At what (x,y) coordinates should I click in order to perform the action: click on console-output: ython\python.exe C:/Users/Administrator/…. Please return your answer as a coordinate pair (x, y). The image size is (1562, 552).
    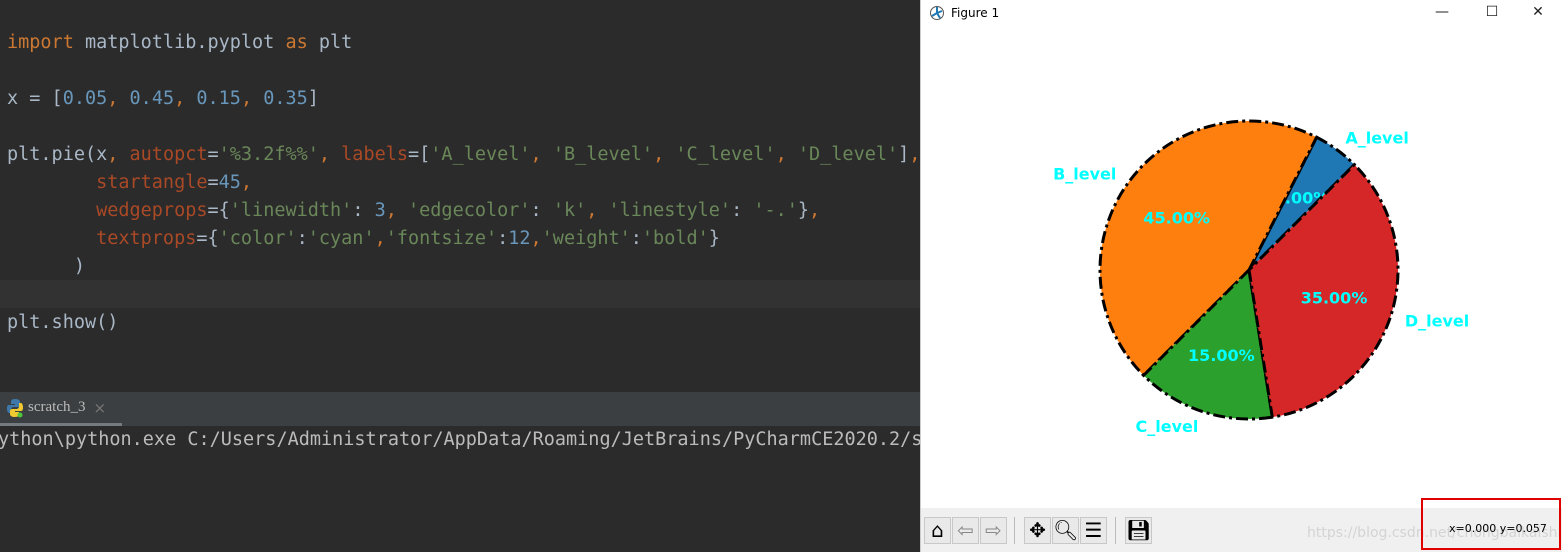
    Looking at the image, I should click on (460, 489).